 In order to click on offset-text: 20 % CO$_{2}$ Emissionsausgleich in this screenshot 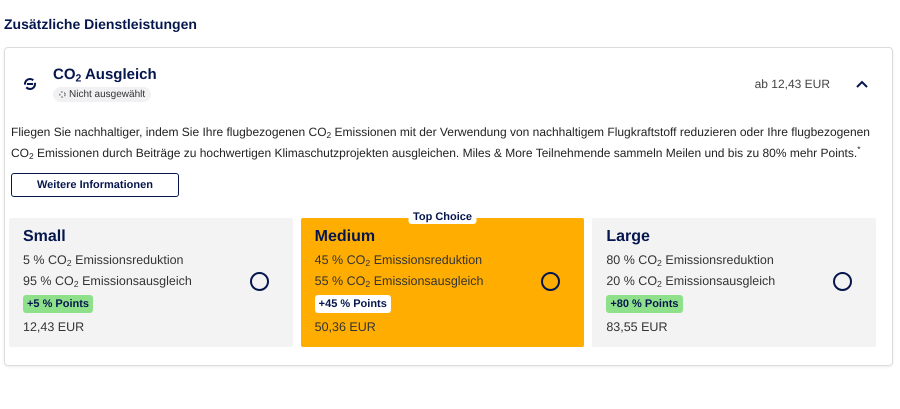, I will do `click(691, 281)`.